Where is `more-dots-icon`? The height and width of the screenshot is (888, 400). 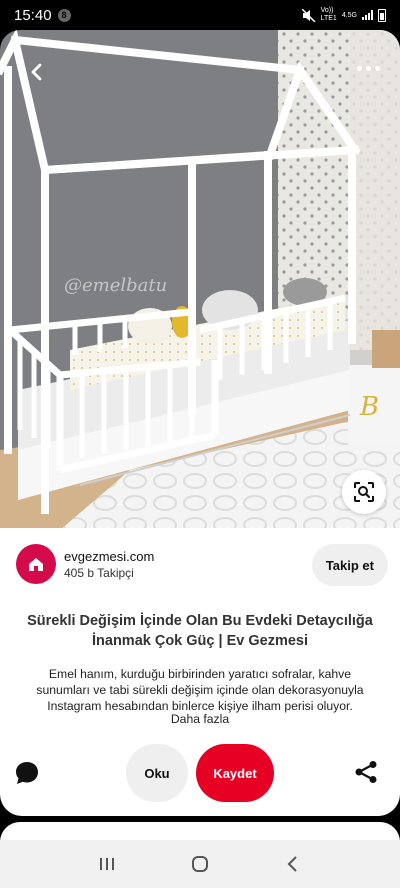
more-dots-icon is located at coordinates (359, 68).